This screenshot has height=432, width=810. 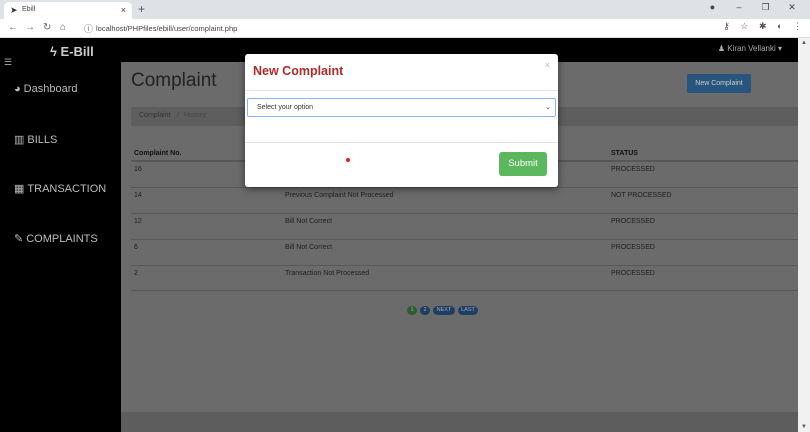 I want to click on extensions-icon: ✱, so click(x=763, y=26).